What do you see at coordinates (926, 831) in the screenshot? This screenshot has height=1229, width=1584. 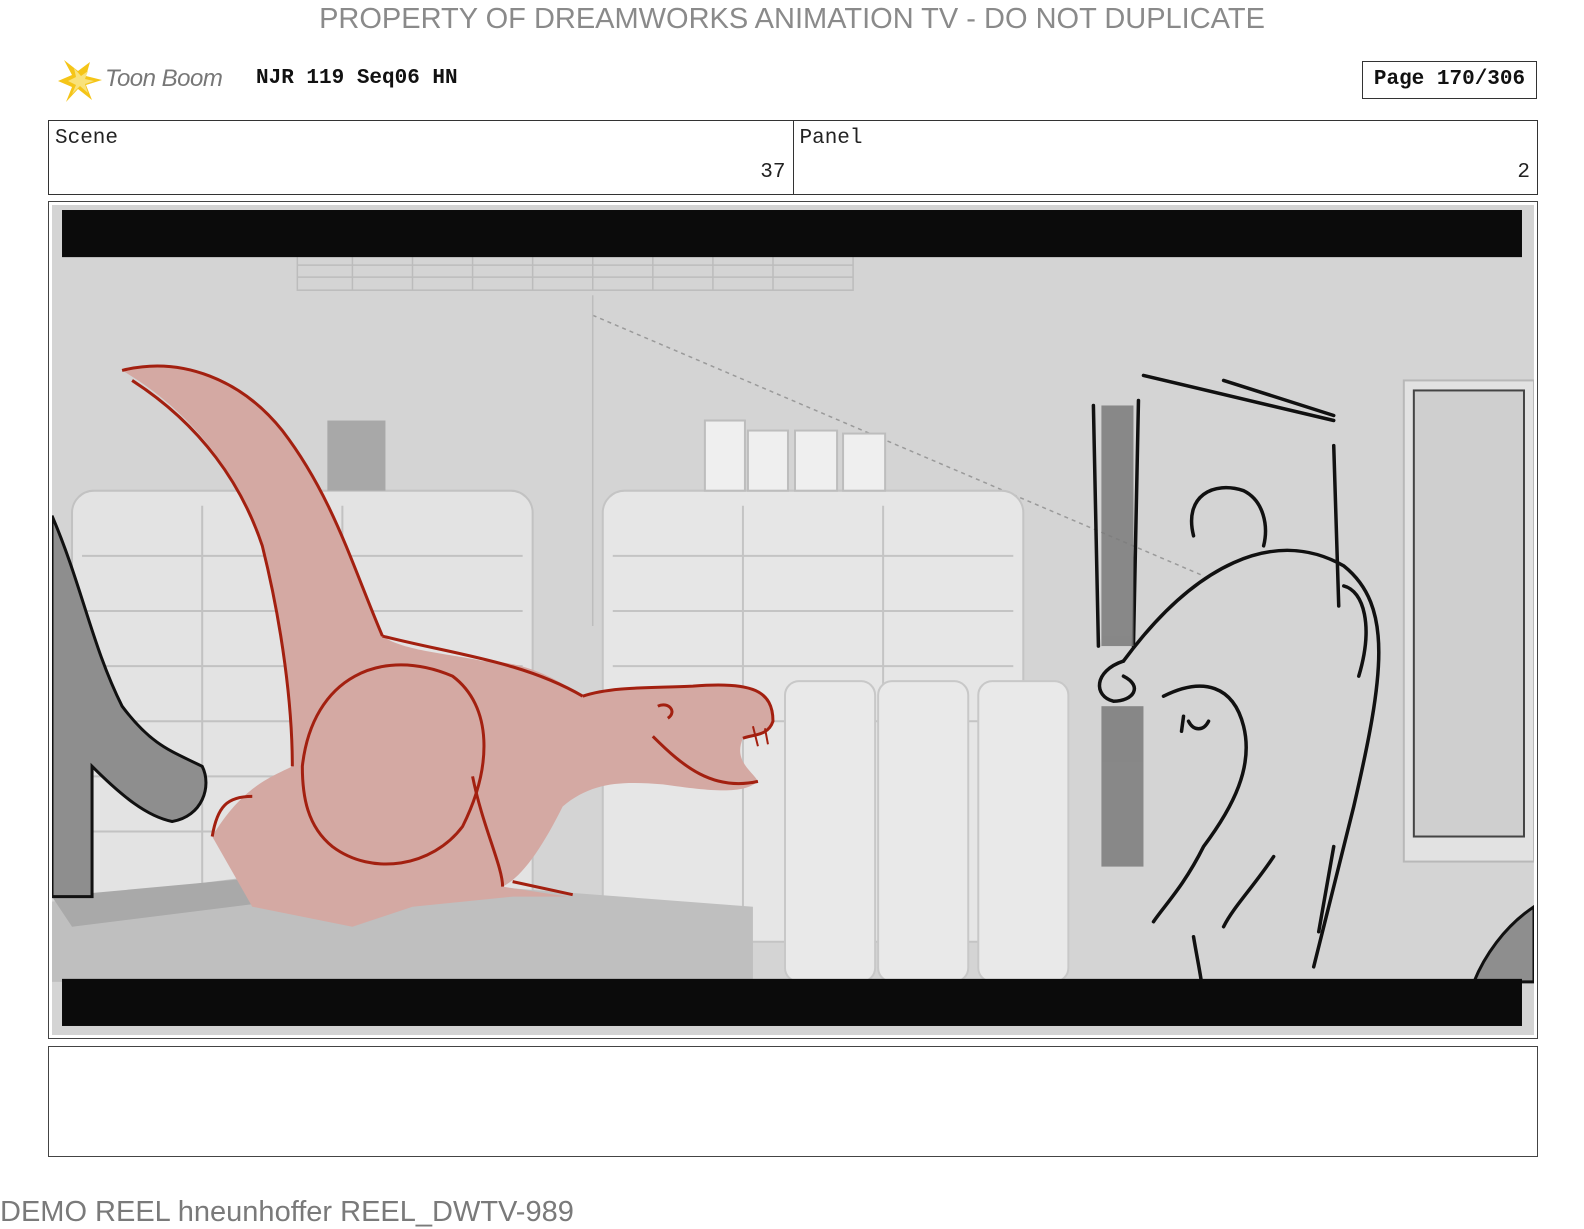 I see `cylinders` at bounding box center [926, 831].